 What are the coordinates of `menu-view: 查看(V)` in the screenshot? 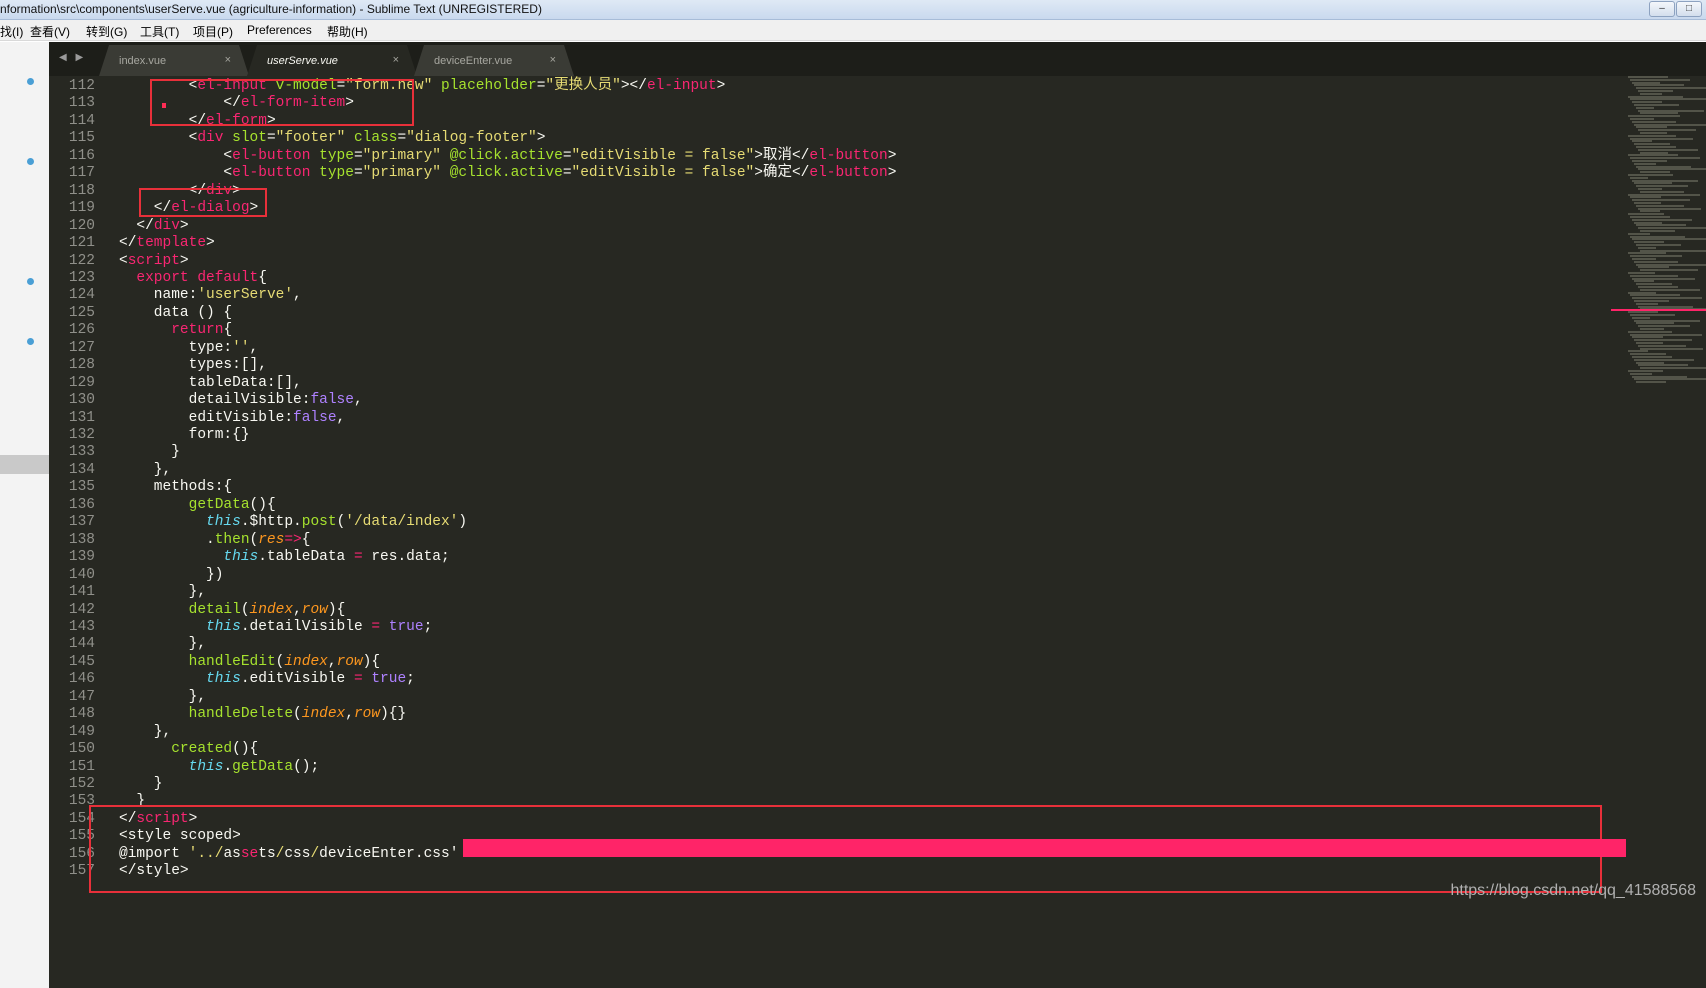 It's located at (50, 31).